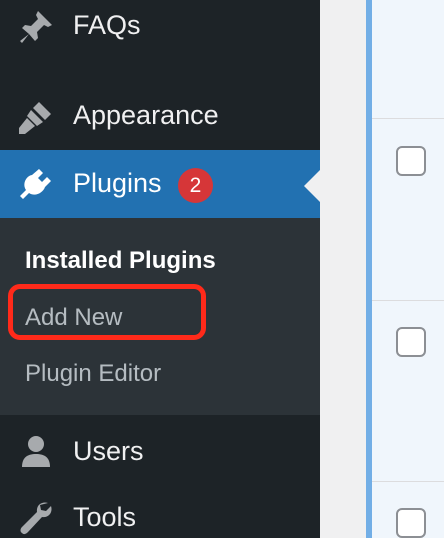  I want to click on sidebar-item-label: Tools, so click(105, 517).